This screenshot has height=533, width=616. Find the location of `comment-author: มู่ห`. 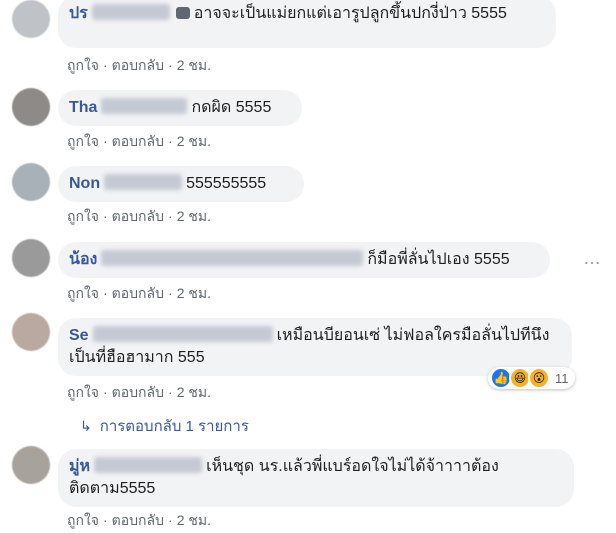

comment-author: มู่ห is located at coordinates (79, 466).